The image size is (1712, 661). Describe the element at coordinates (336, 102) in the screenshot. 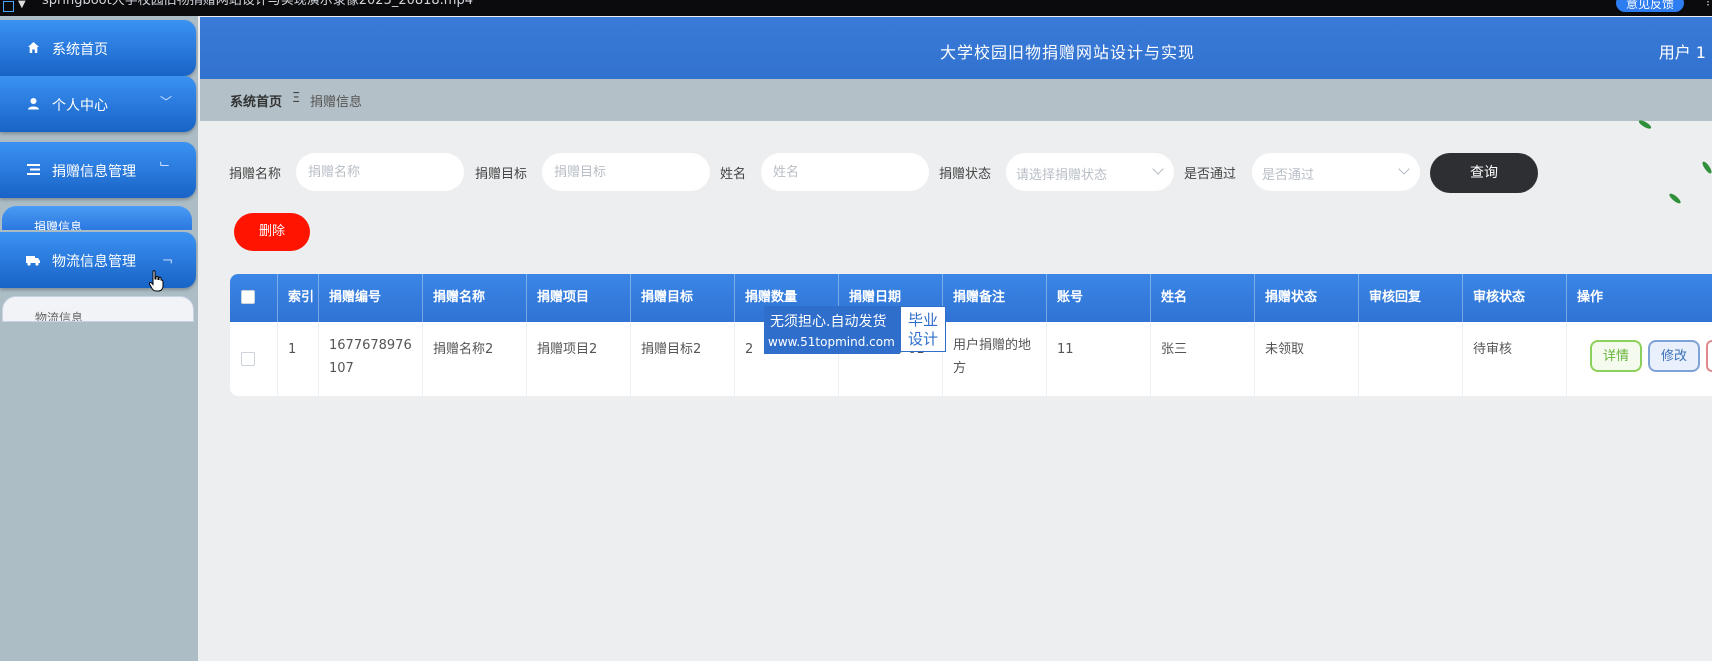

I see `breadcrumb-current: 捐赠信息` at that location.